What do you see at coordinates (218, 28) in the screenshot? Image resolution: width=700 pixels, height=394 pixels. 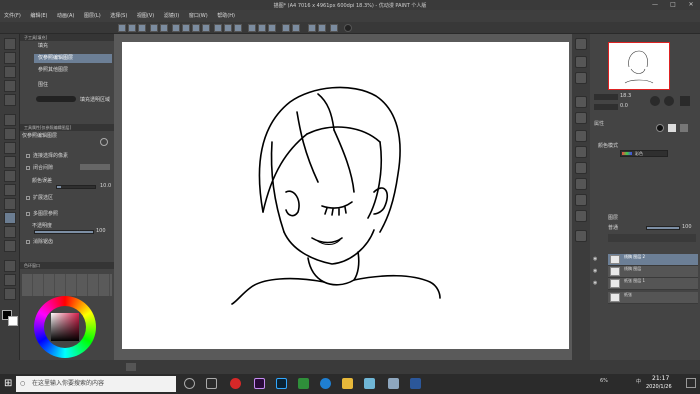 I see `transform-icon` at bounding box center [218, 28].